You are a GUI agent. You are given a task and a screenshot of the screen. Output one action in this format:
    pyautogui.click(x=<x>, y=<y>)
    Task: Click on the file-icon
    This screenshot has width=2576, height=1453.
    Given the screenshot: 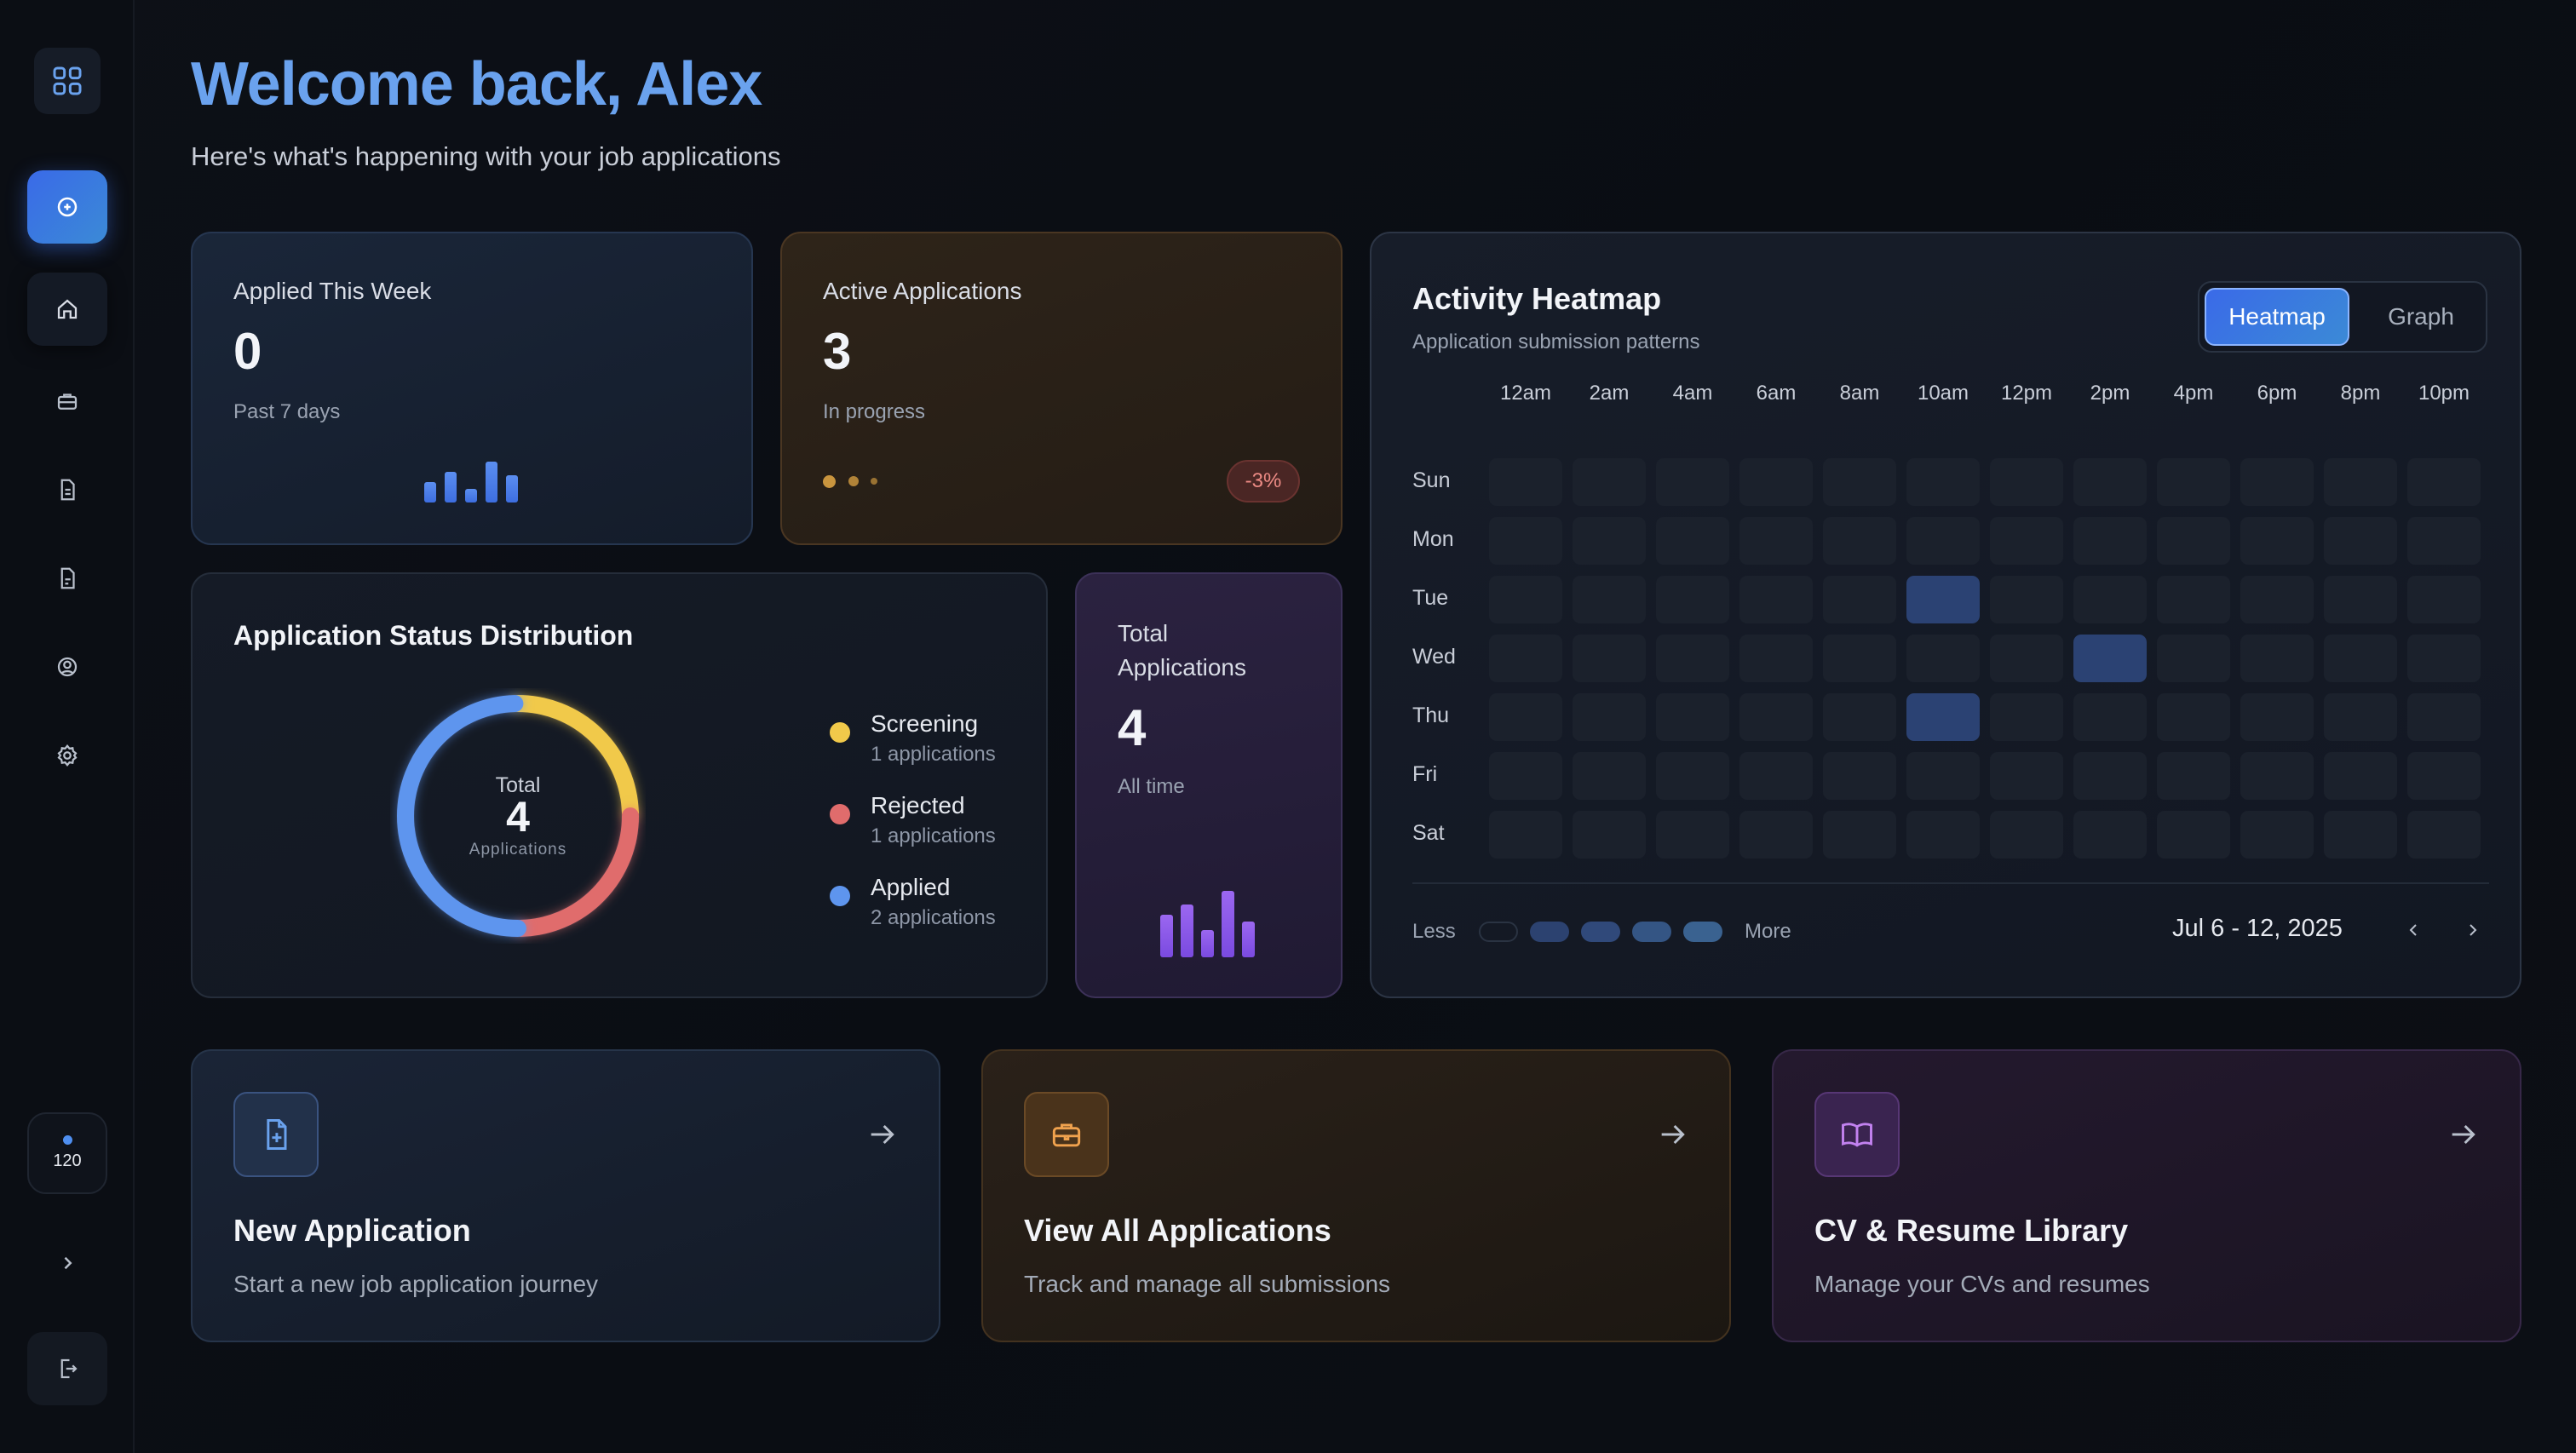 What is the action you would take?
    pyautogui.click(x=67, y=578)
    